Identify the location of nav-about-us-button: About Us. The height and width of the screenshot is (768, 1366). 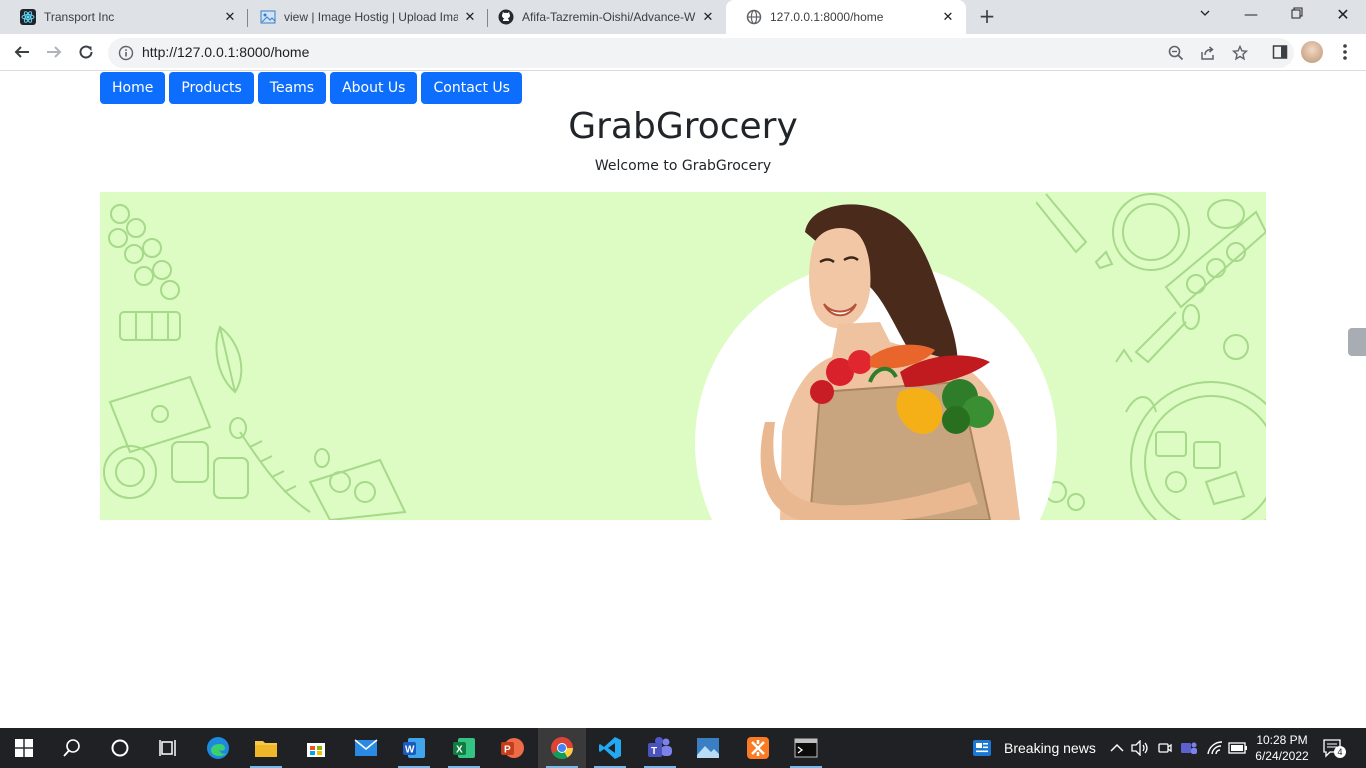
(374, 88).